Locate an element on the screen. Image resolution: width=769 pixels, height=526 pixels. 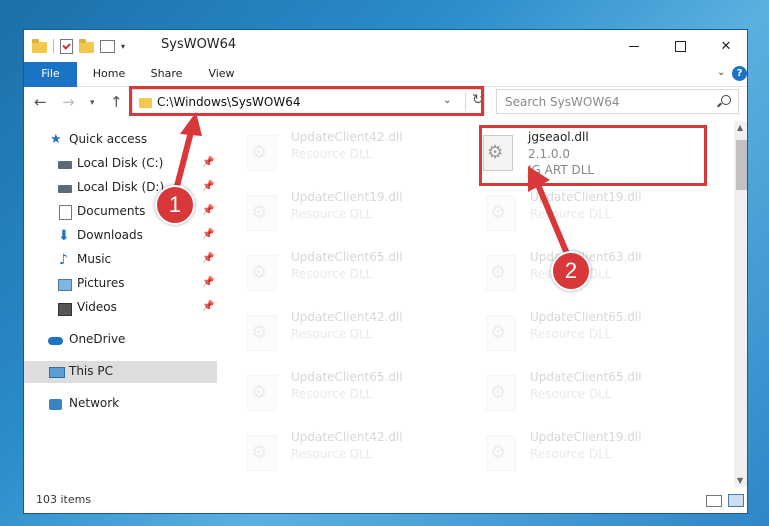
maximize-icon is located at coordinates (680, 46).